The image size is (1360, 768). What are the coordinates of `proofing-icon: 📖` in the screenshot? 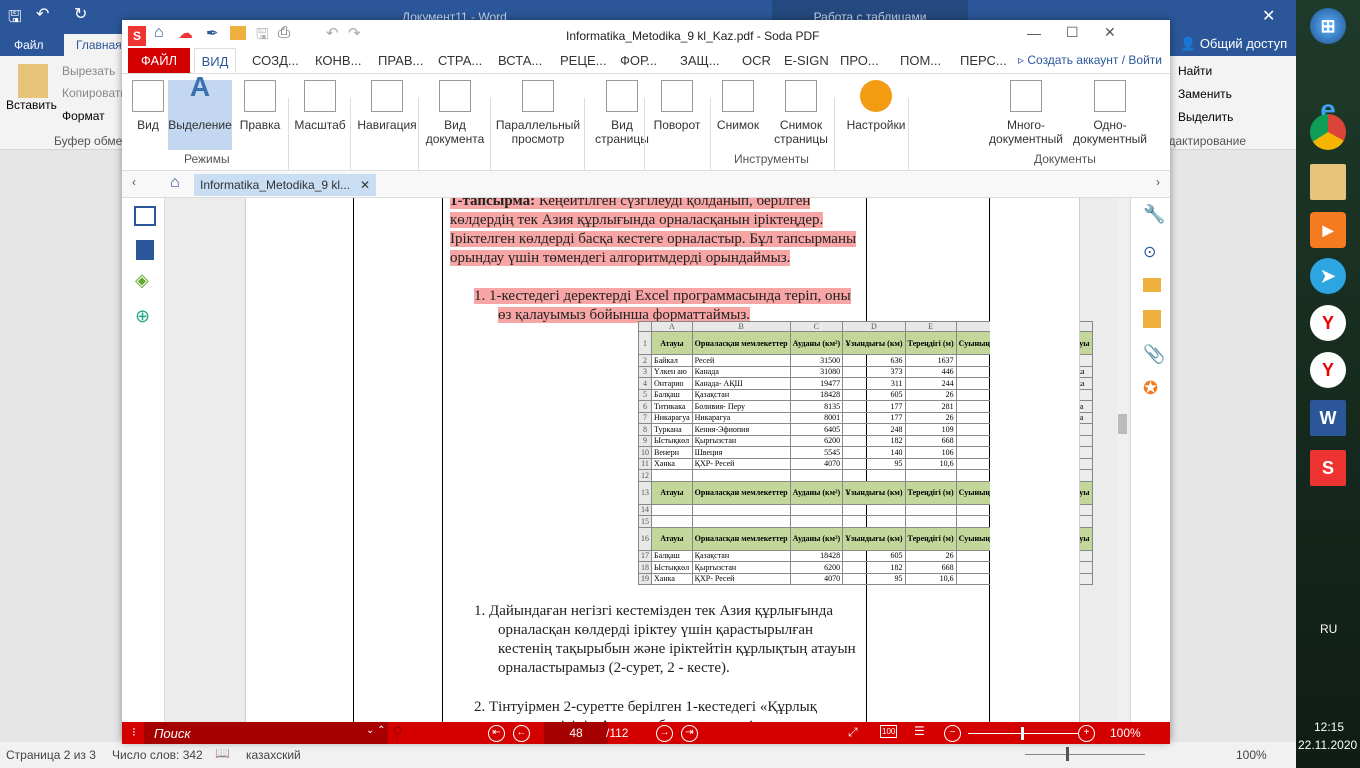 It's located at (222, 753).